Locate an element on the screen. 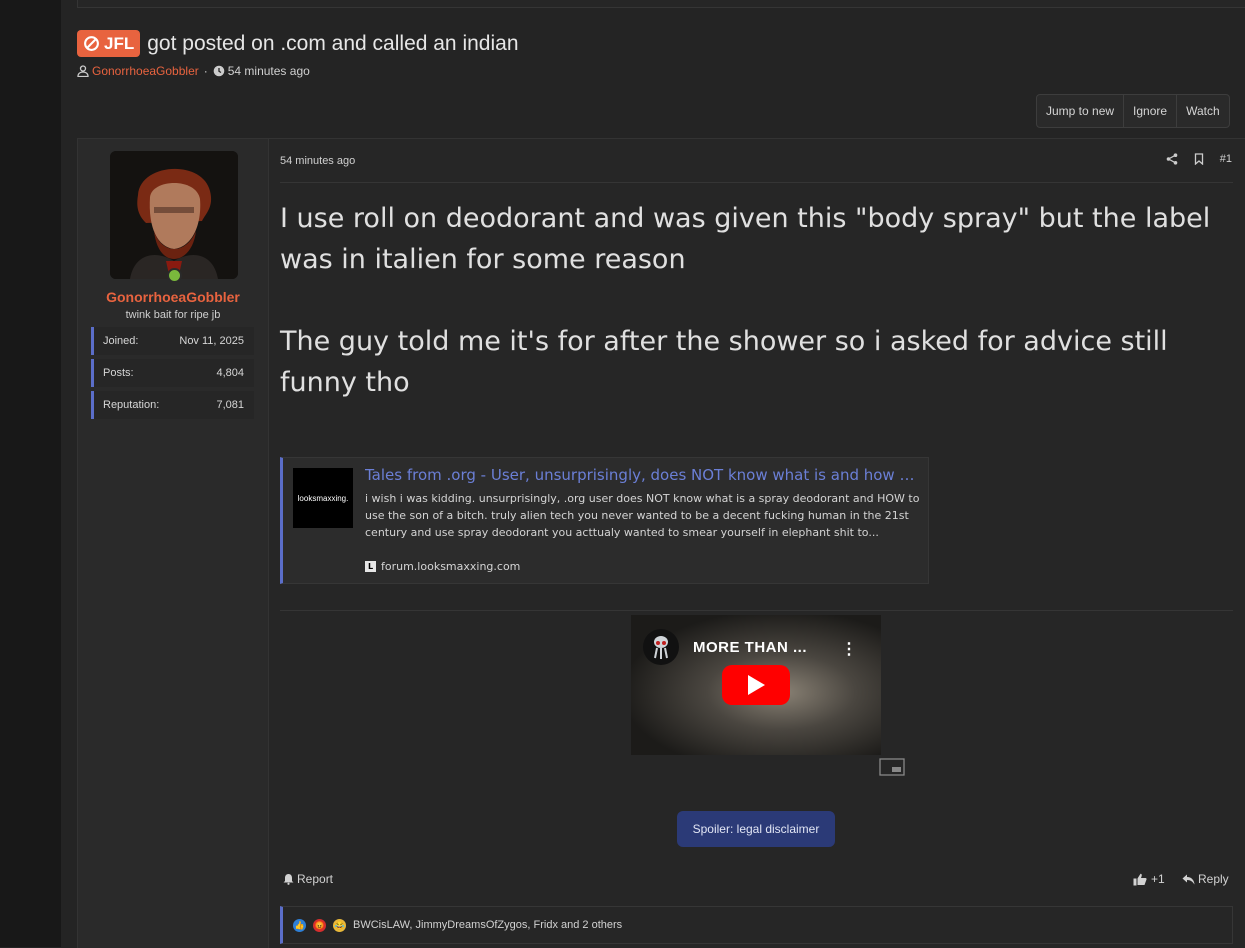 Image resolution: width=1245 pixels, height=948 pixels. clock-icon is located at coordinates (219, 71).